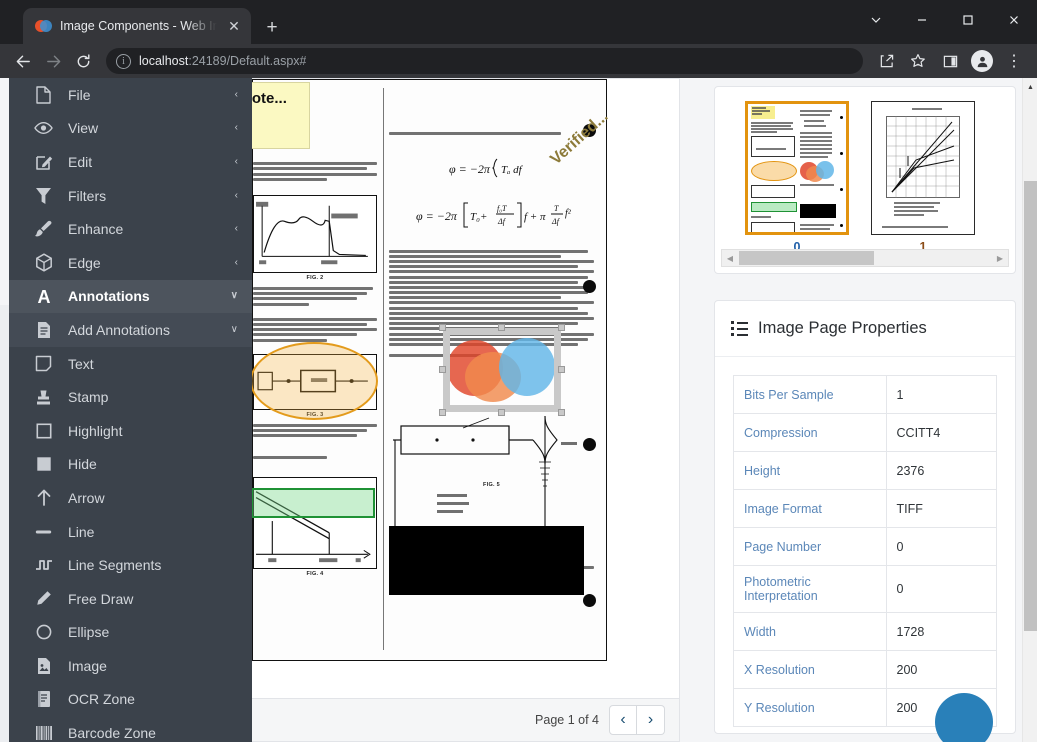 The image size is (1037, 742). What do you see at coordinates (79, 94) in the screenshot?
I see `sidebar-item-label: File` at bounding box center [79, 94].